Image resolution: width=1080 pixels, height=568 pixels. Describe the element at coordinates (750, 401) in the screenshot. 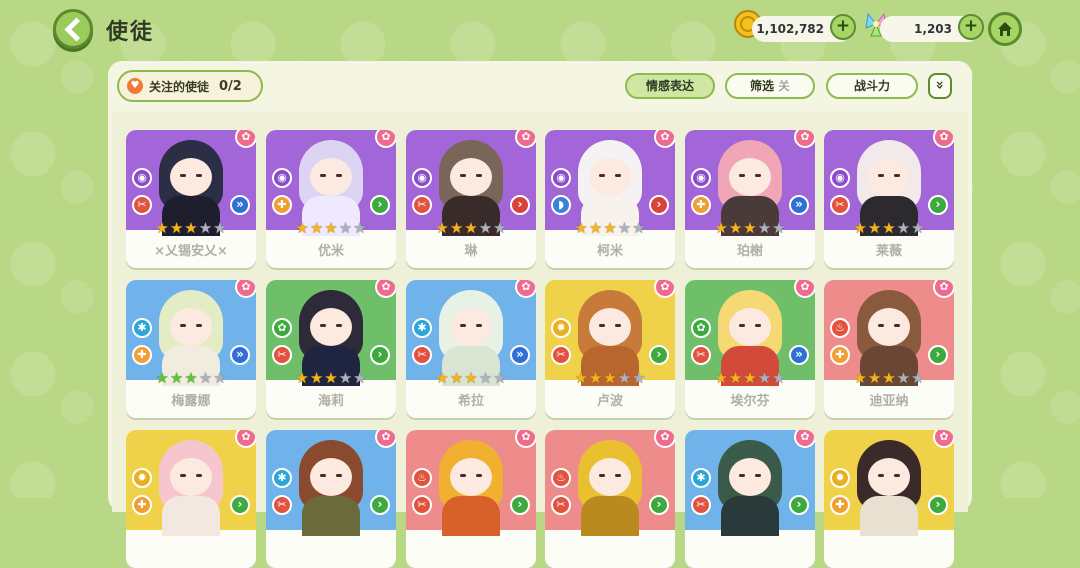

I see `apostle-name: 埃尔芬` at that location.